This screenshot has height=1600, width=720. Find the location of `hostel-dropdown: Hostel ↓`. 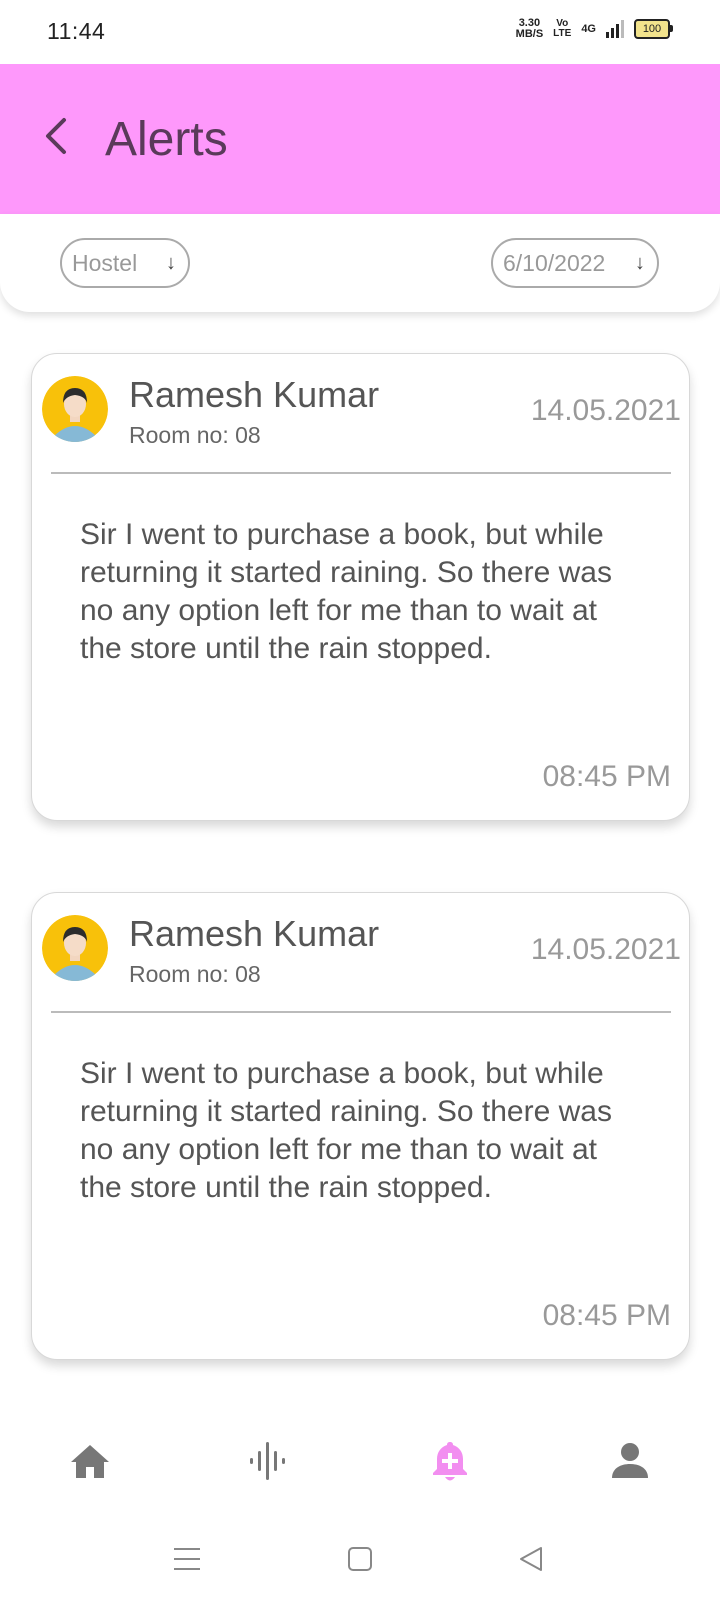

hostel-dropdown: Hostel ↓ is located at coordinates (125, 263).